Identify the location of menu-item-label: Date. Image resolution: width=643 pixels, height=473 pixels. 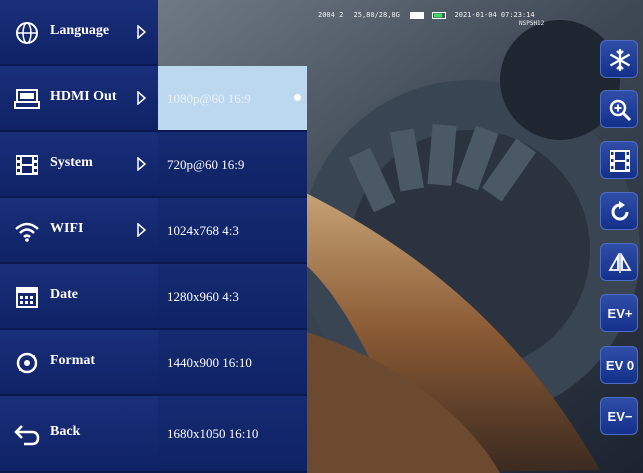
(64, 294).